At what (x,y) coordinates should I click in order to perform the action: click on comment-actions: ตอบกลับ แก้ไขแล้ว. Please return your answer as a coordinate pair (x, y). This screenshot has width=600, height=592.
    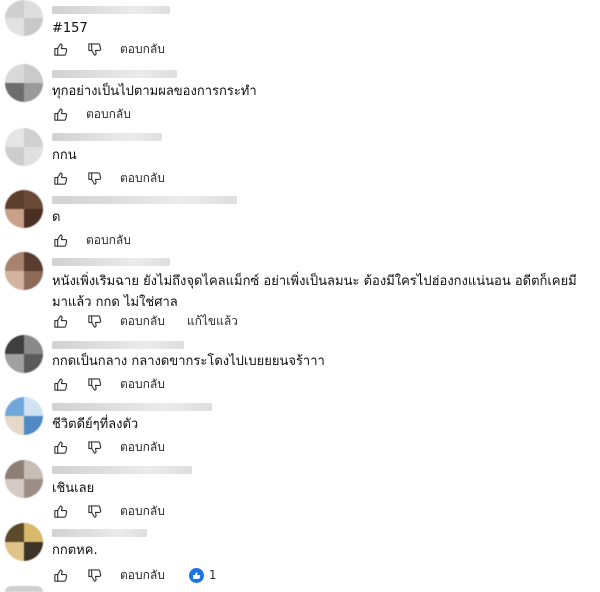
    Looking at the image, I should click on (145, 321).